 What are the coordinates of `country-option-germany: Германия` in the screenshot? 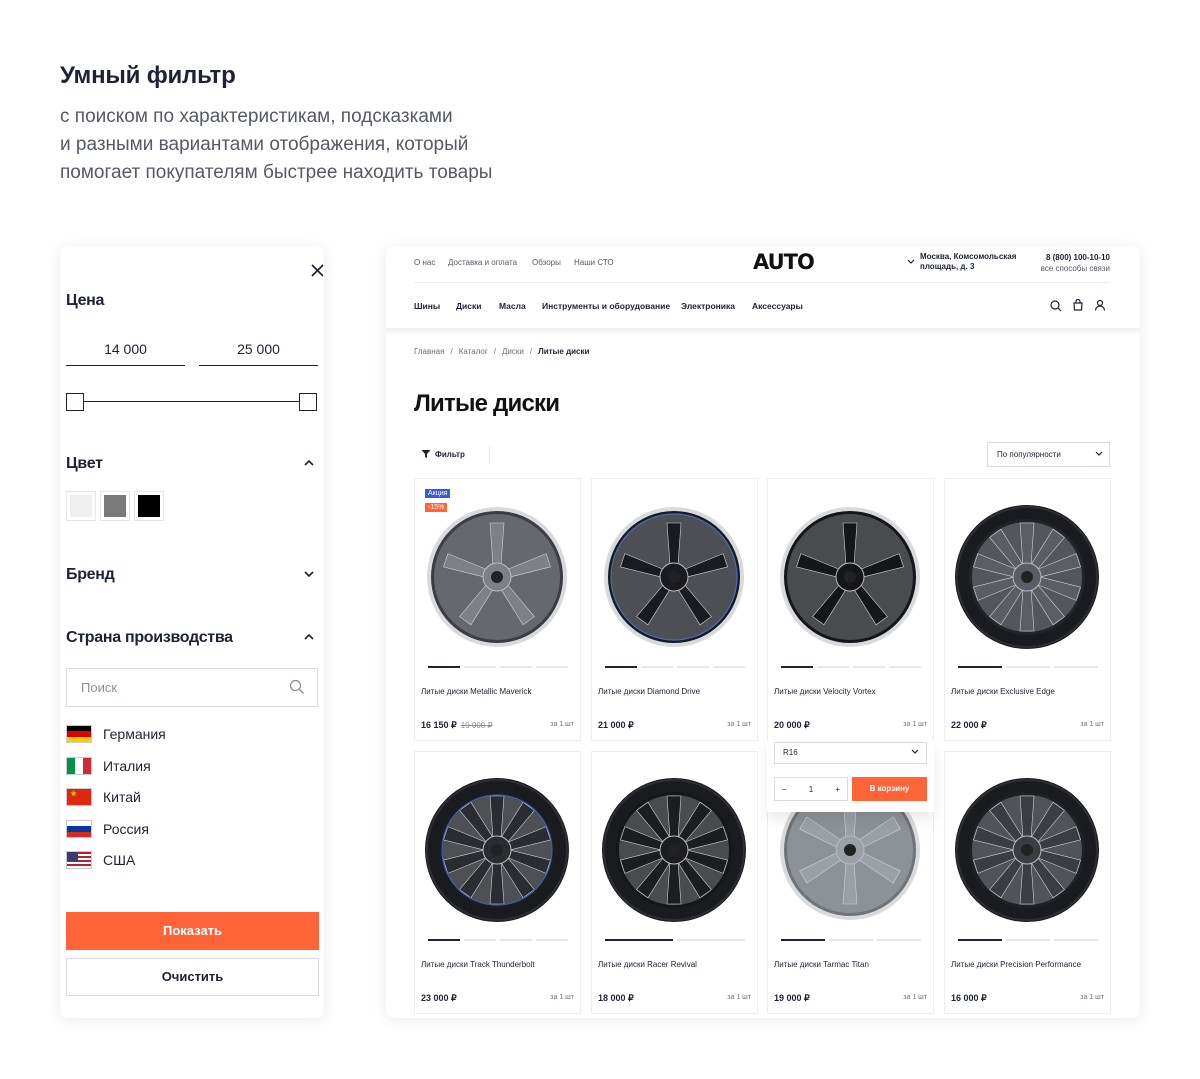 It's located at (116, 734).